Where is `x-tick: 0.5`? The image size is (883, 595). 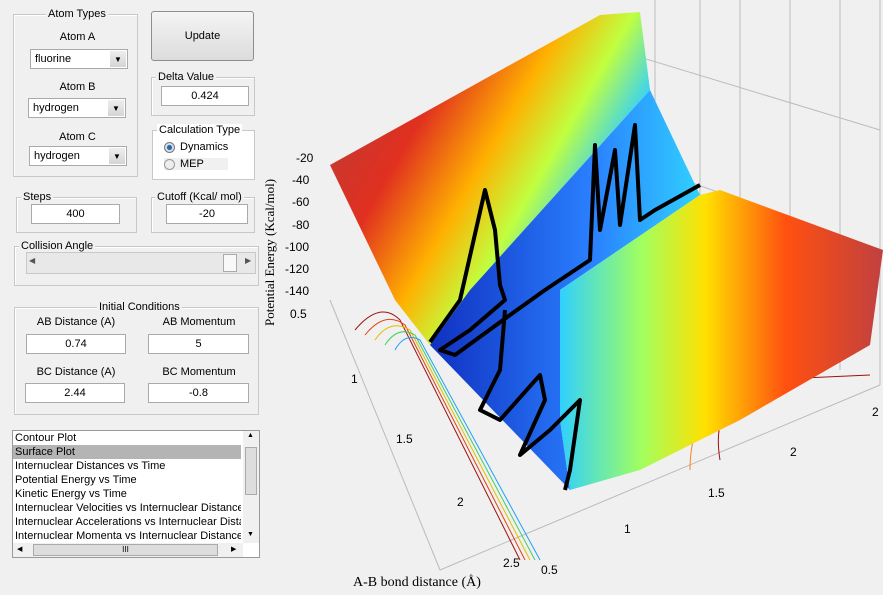
x-tick: 0.5 is located at coordinates (298, 314).